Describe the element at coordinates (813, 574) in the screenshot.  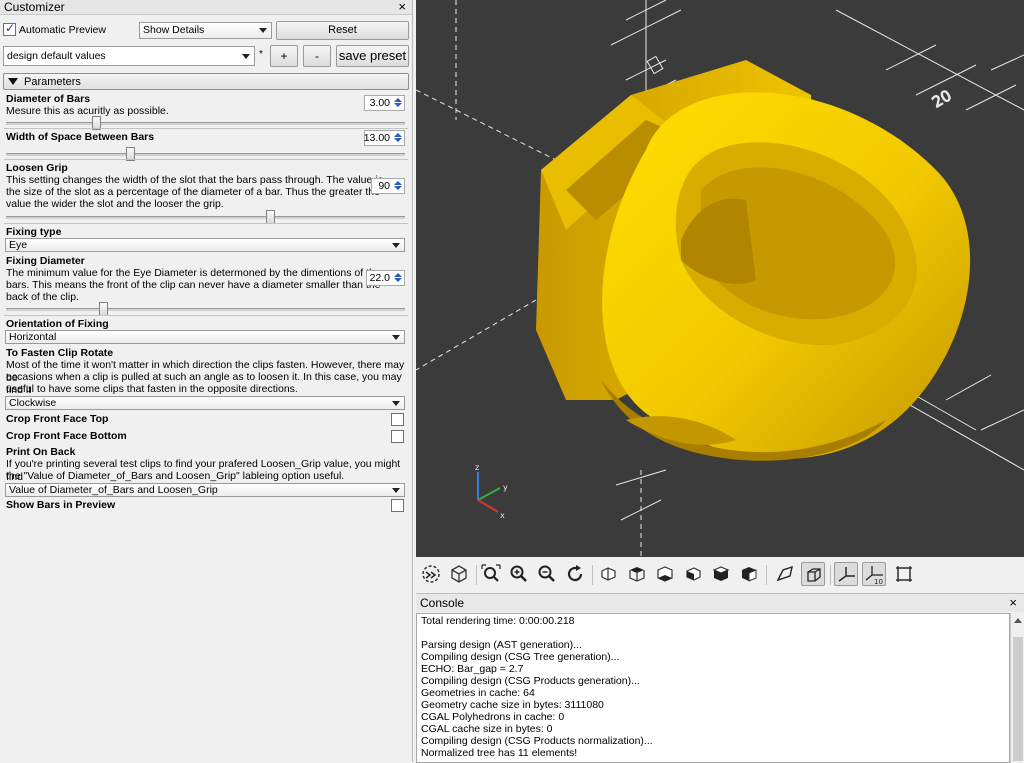
I see `orthogonal-icon` at that location.